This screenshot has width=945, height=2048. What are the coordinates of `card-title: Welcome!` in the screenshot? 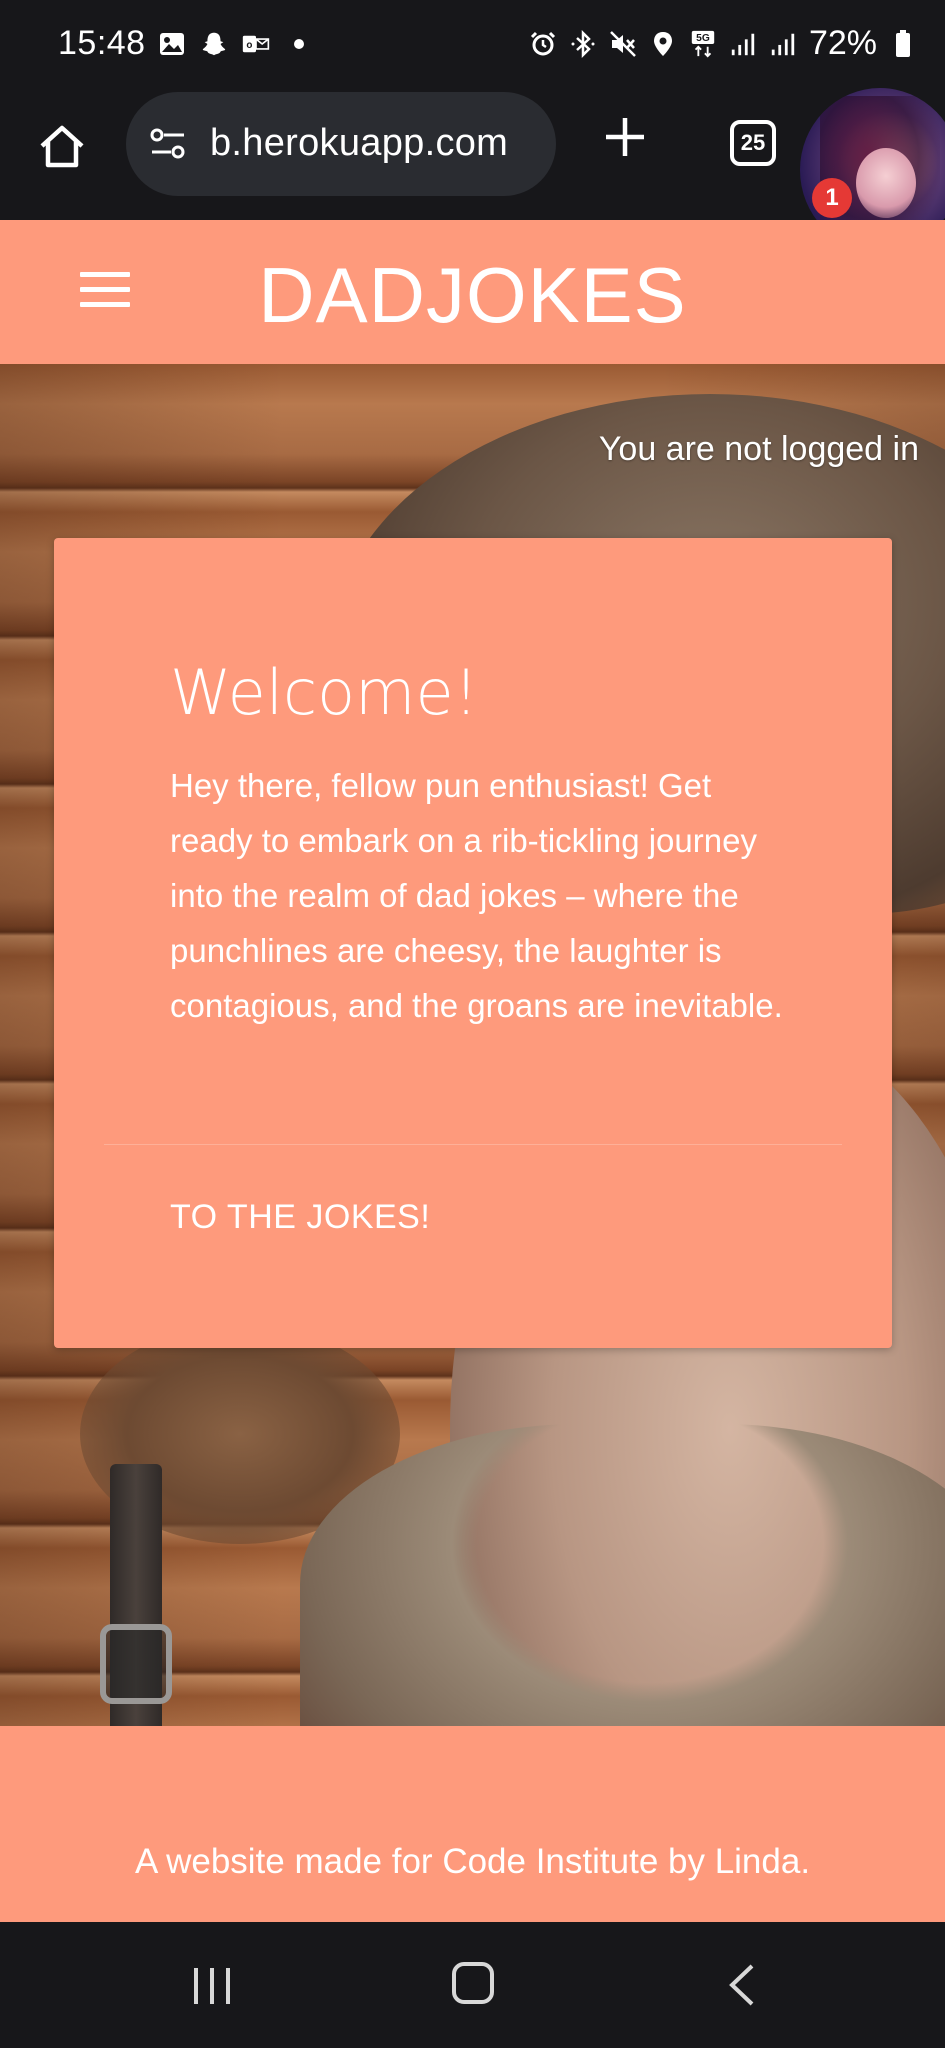 It's located at (324, 692).